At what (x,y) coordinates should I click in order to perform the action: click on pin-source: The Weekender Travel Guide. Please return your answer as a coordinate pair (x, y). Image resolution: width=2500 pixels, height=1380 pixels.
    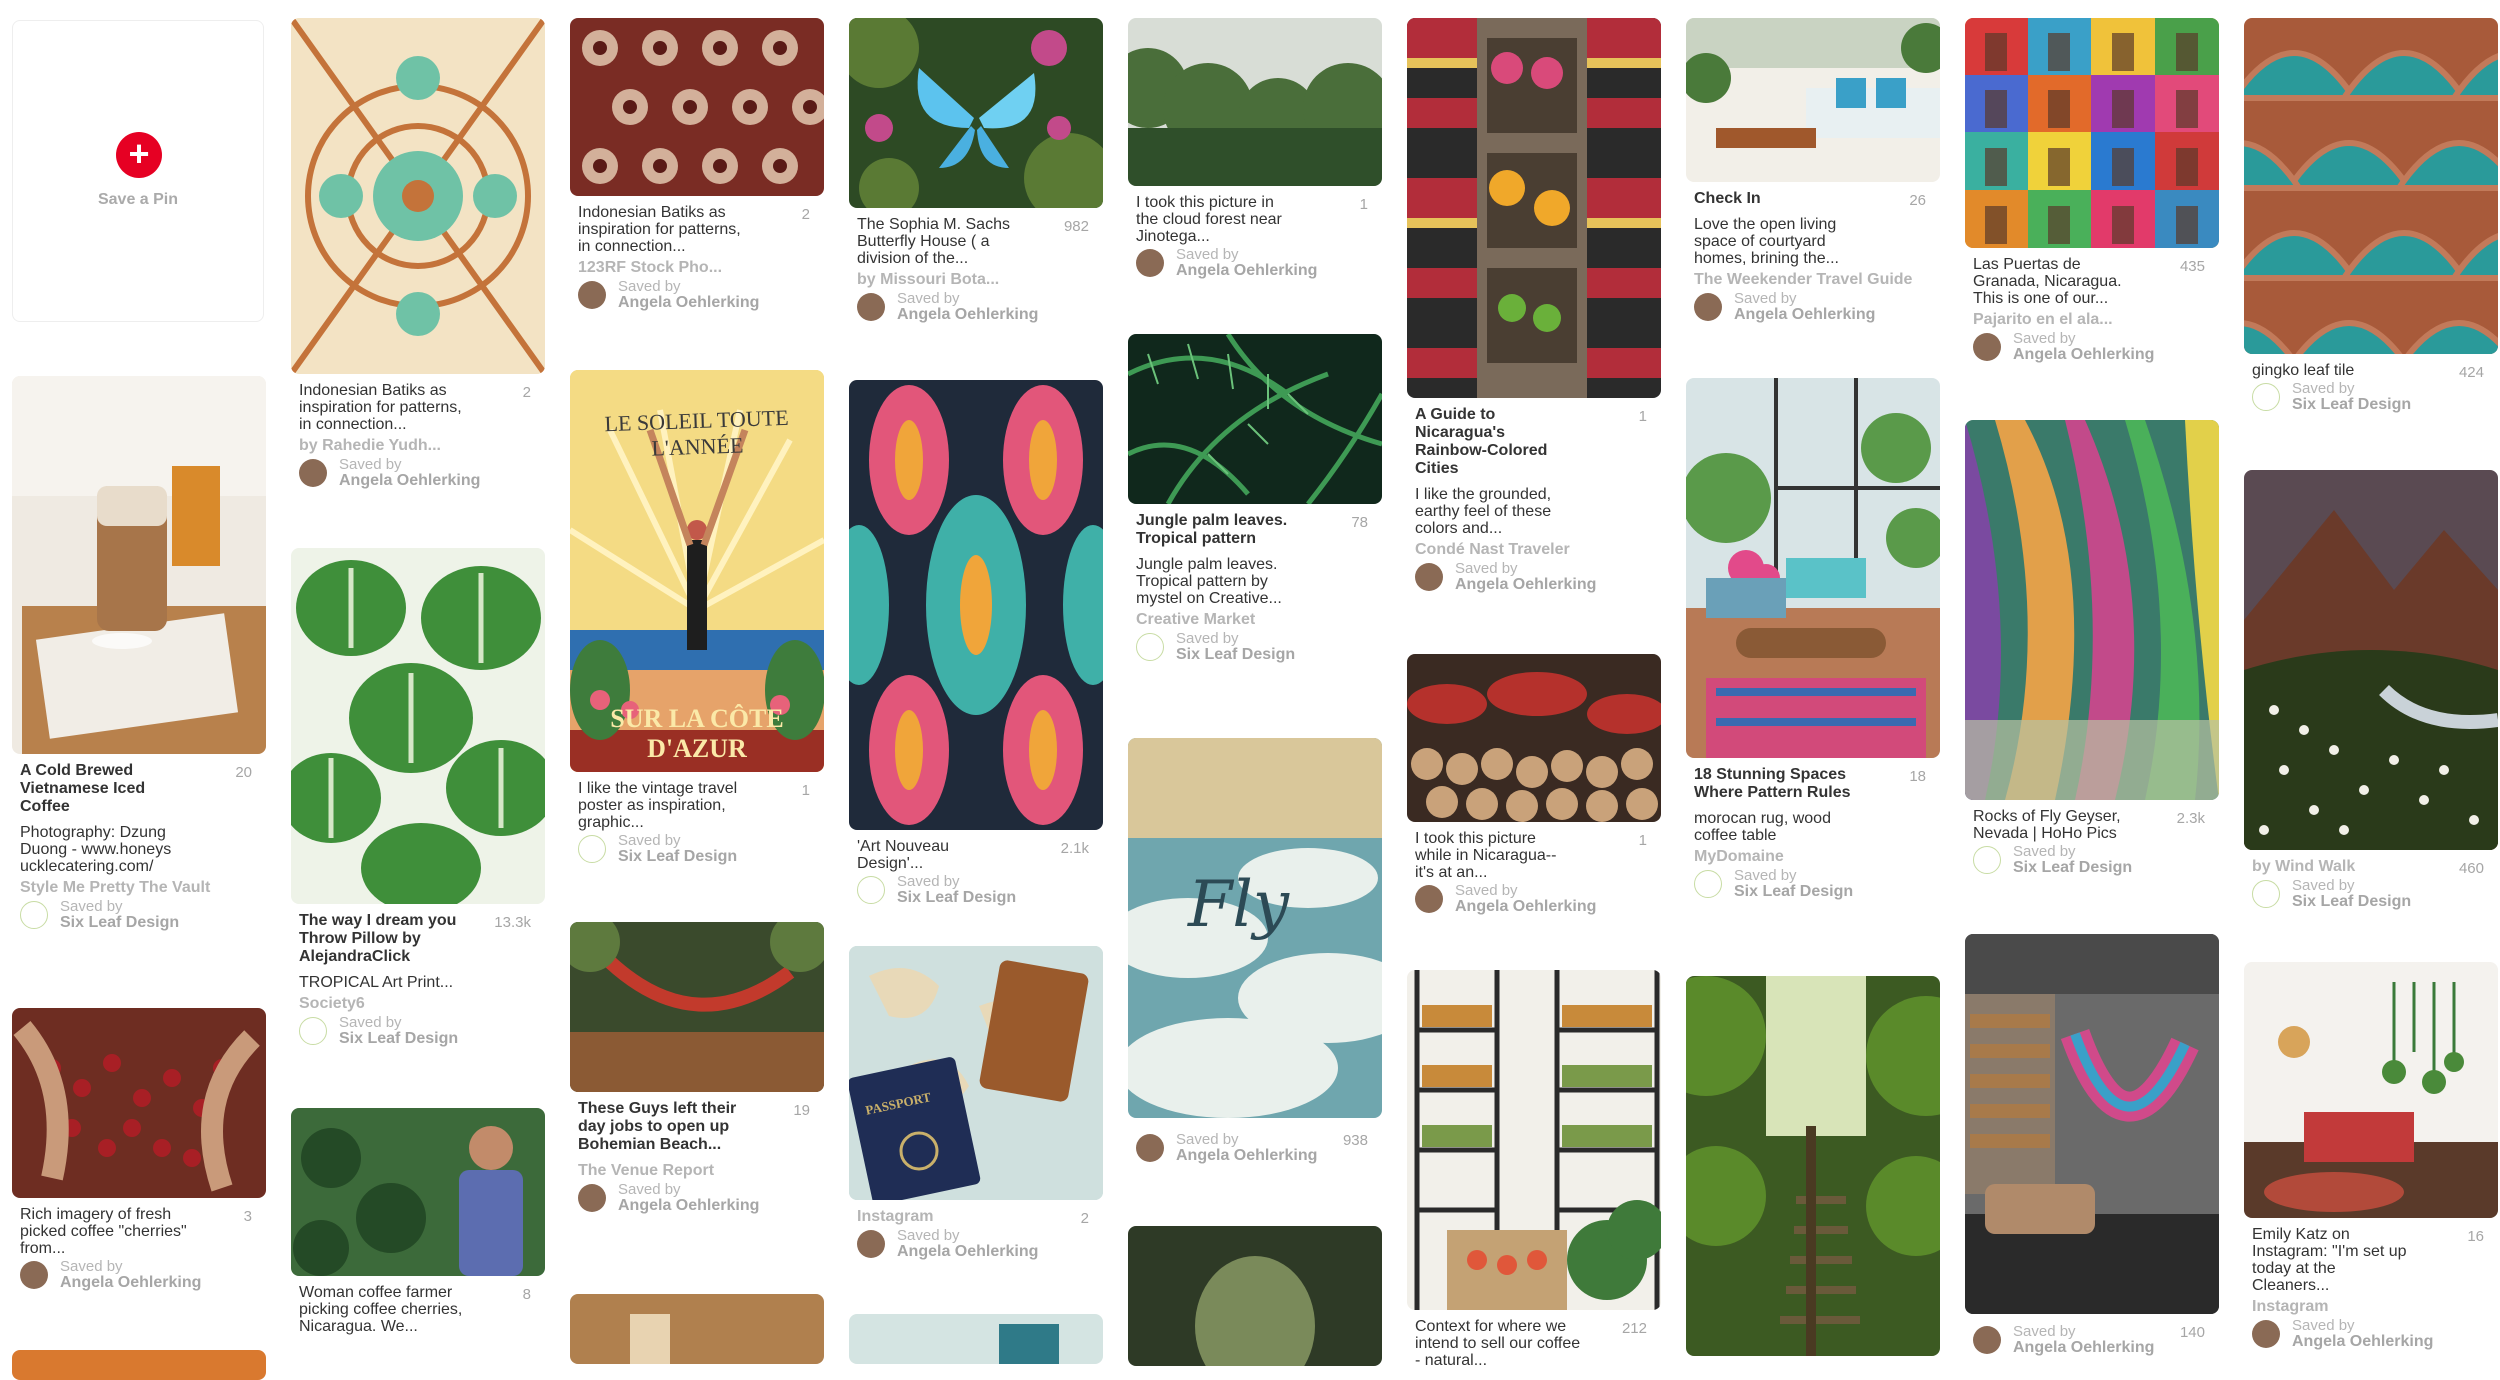
    Looking at the image, I should click on (1814, 280).